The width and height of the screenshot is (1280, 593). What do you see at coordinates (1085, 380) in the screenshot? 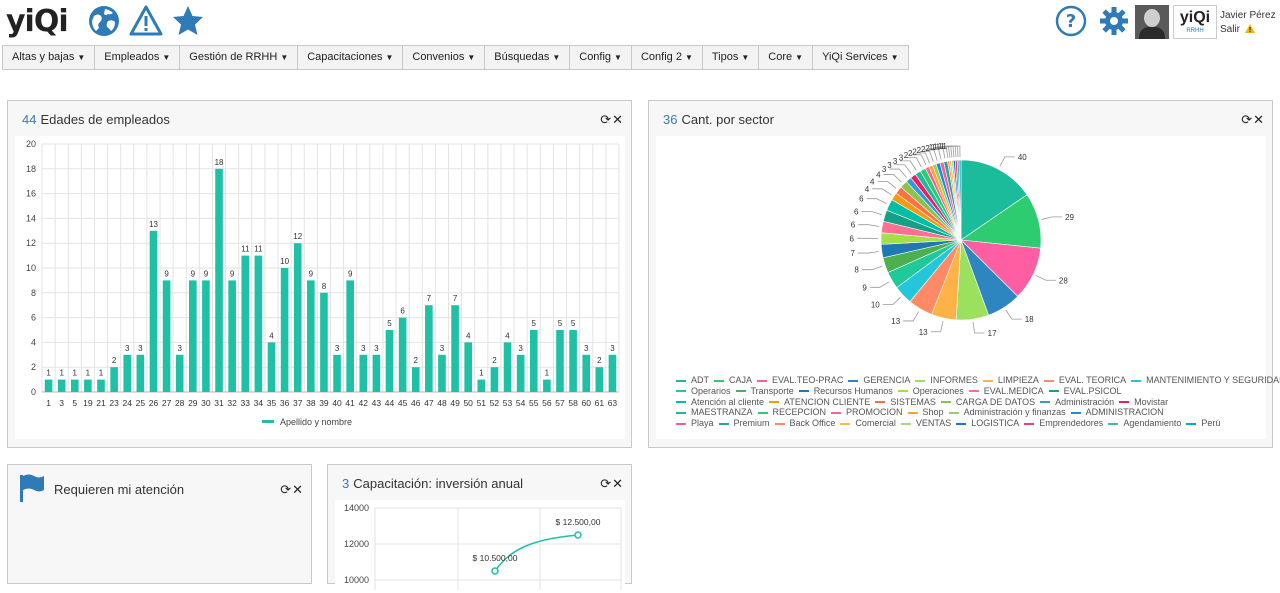
I see `legend-item: EVAL. TEORICA` at bounding box center [1085, 380].